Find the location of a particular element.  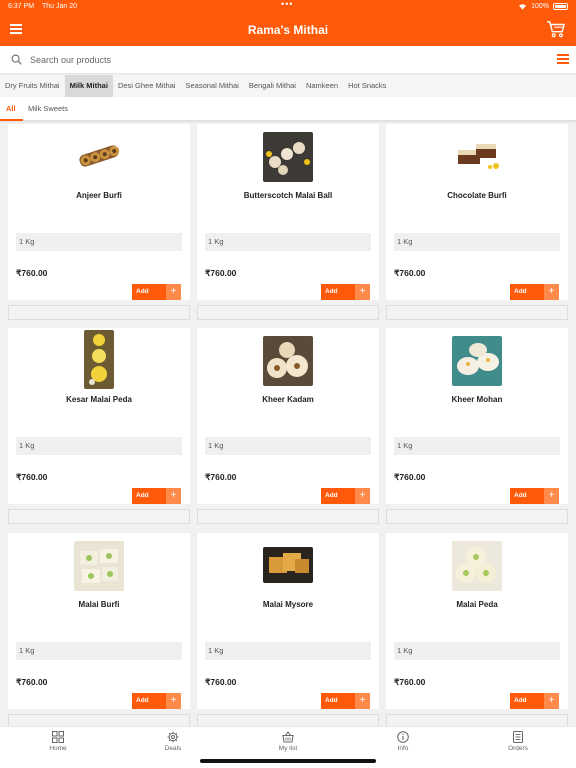

malai-peda-image is located at coordinates (477, 566).